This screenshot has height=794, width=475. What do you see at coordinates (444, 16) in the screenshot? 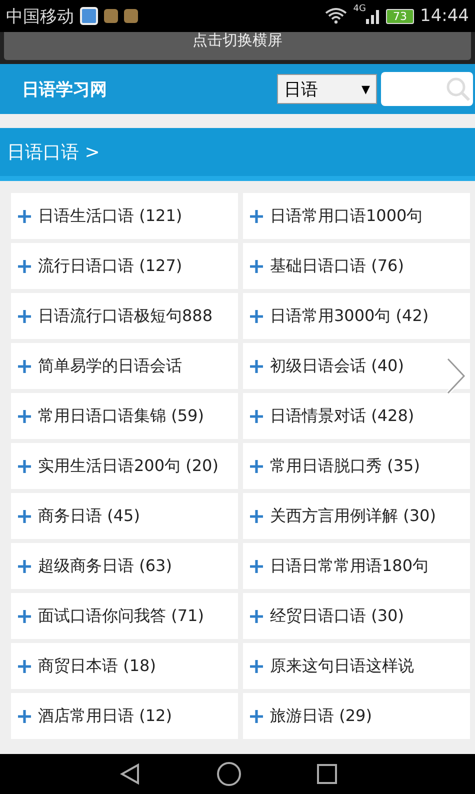
I see `clock: 14:44` at bounding box center [444, 16].